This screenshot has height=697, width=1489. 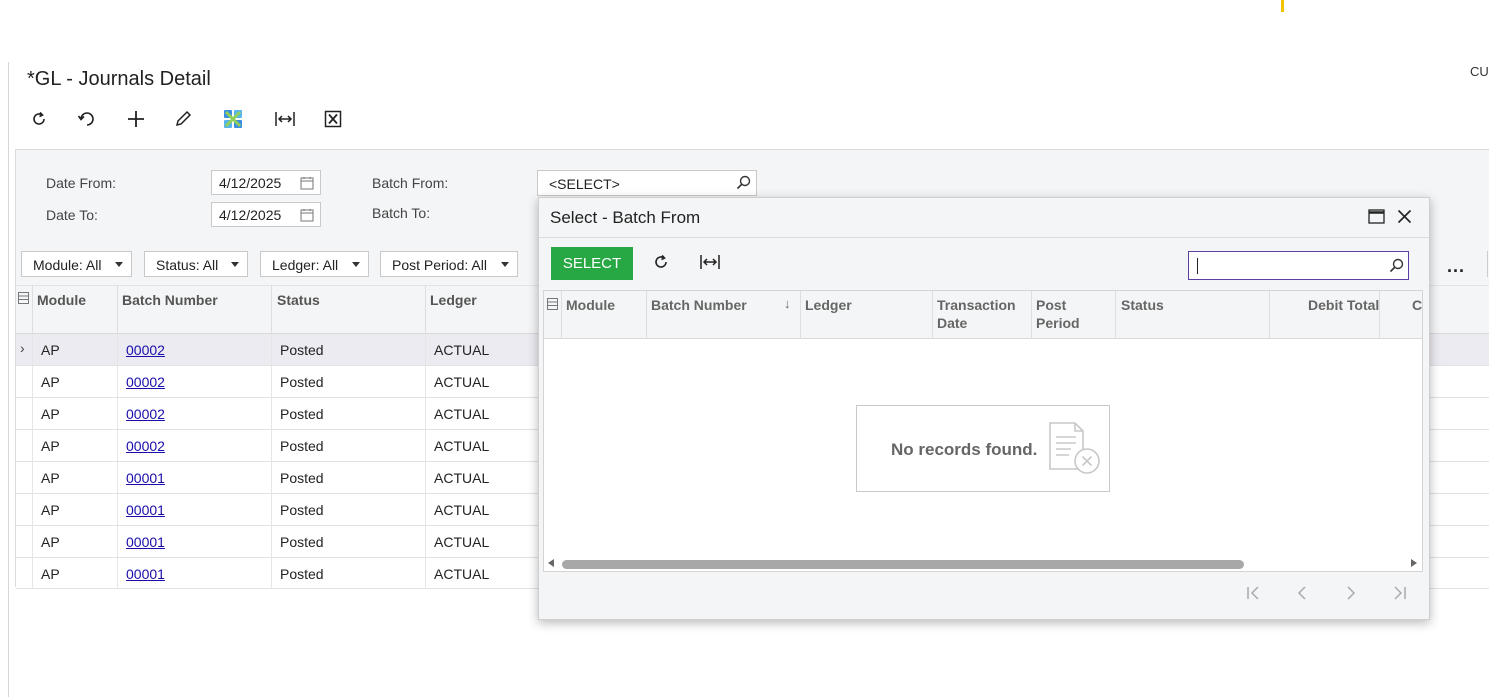 I want to click on module-filter-label: Module: All, so click(x=67, y=265).